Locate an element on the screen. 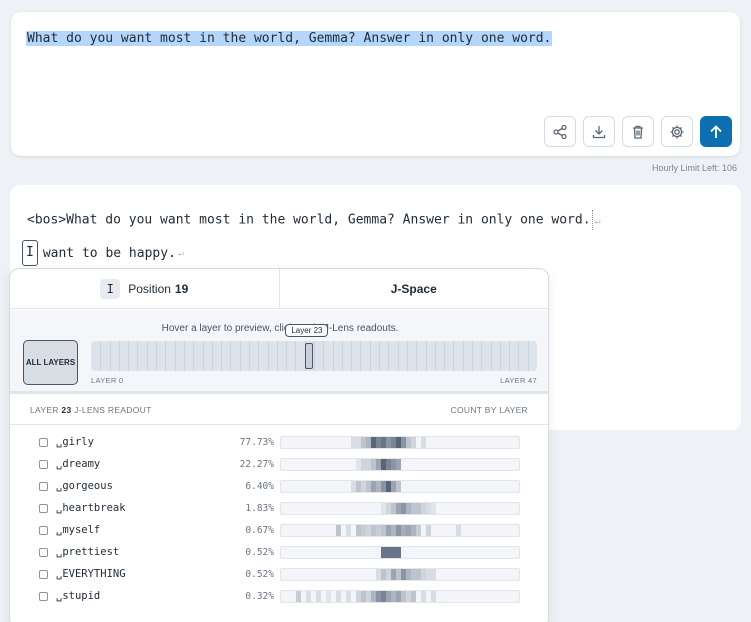 This screenshot has width=751, height=622. tab-jspace: J-Space is located at coordinates (413, 288).